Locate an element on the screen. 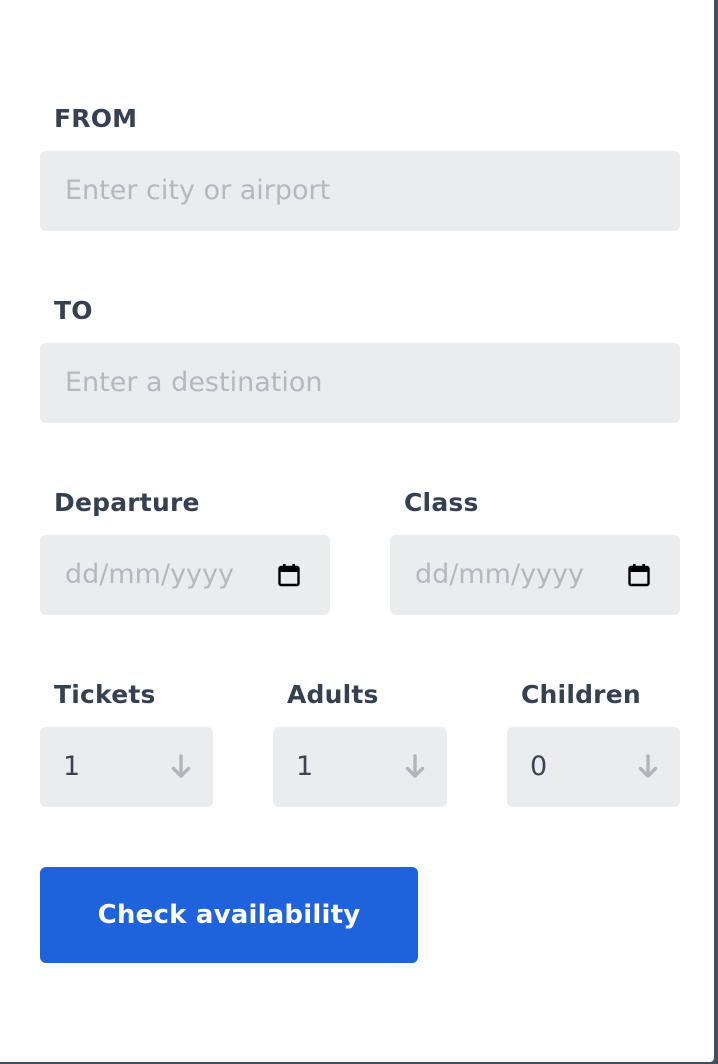 The width and height of the screenshot is (718, 1064). tickets-label: Tickets is located at coordinates (105, 694).